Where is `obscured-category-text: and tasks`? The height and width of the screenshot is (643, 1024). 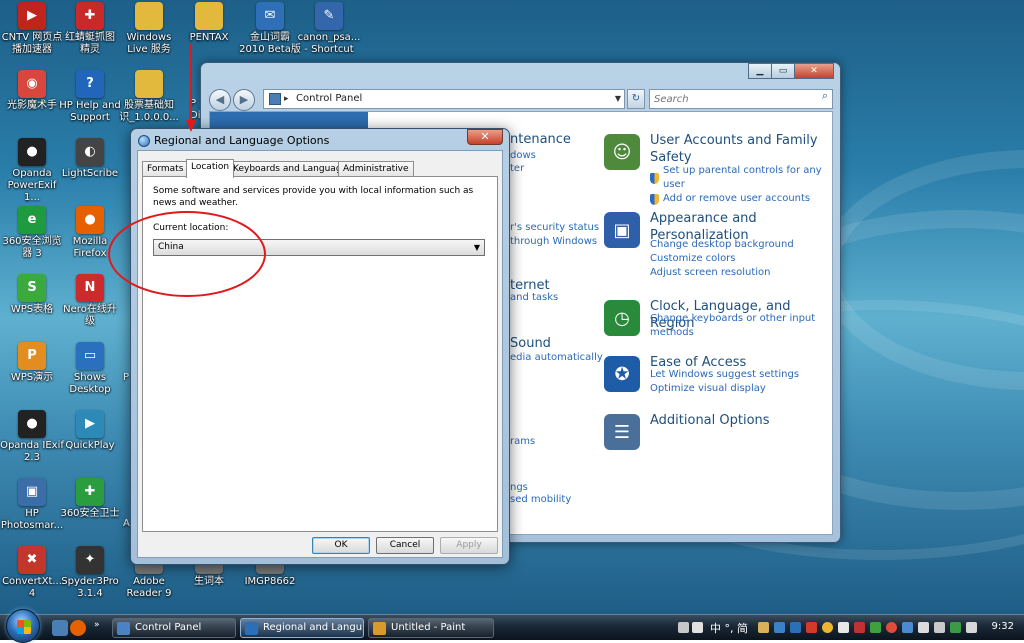 obscured-category-text: and tasks is located at coordinates (534, 297).